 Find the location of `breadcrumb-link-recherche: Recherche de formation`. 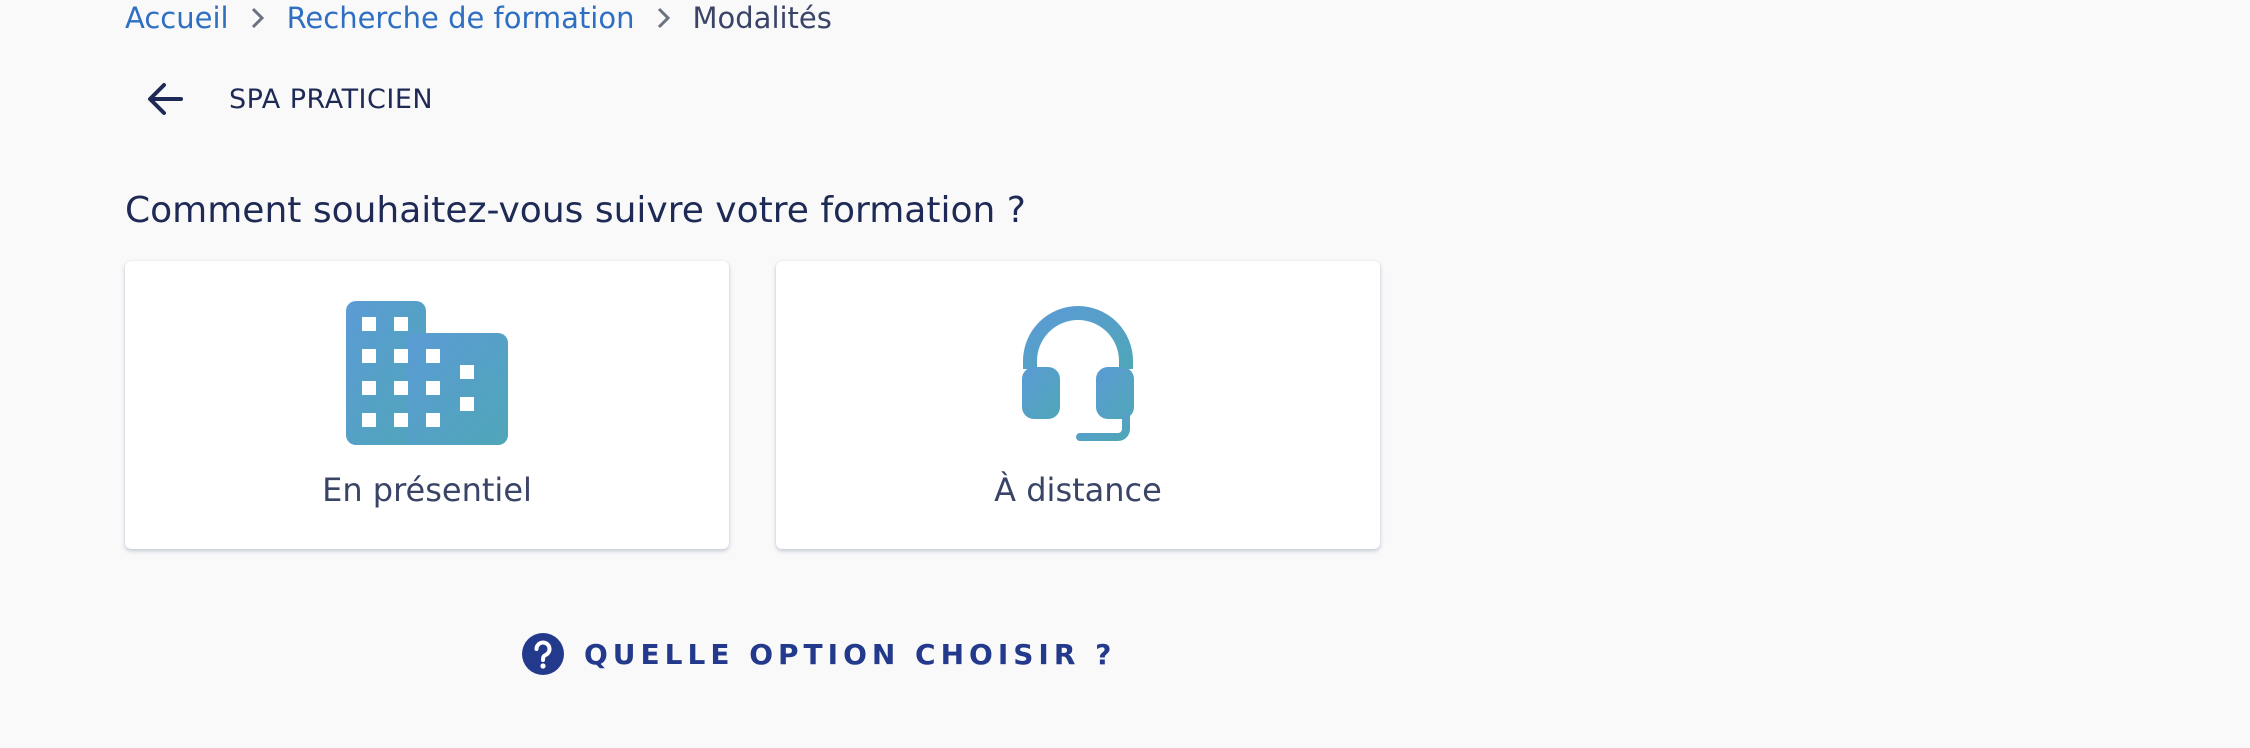

breadcrumb-link-recherche: Recherche de formation is located at coordinates (461, 18).